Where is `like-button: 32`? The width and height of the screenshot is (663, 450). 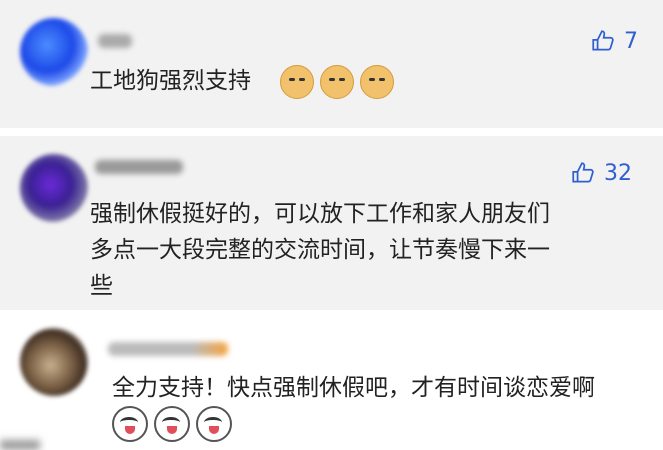
like-button: 32 is located at coordinates (601, 173).